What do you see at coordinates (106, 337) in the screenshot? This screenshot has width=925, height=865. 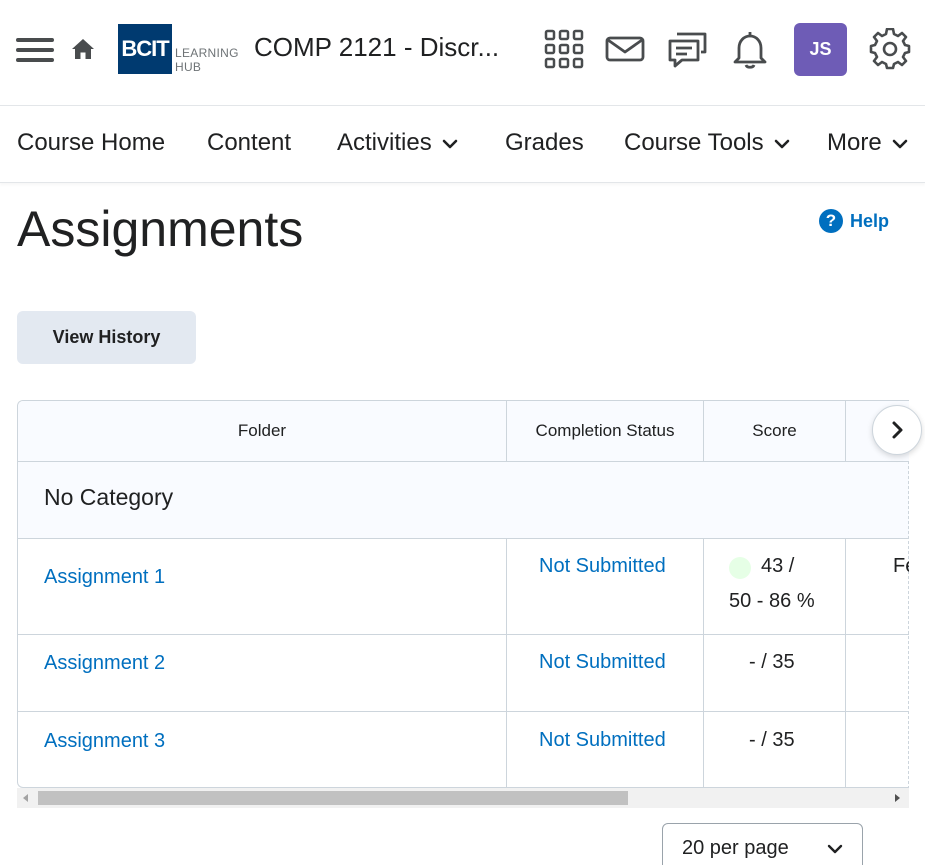 I see `view-history-button: View History` at bounding box center [106, 337].